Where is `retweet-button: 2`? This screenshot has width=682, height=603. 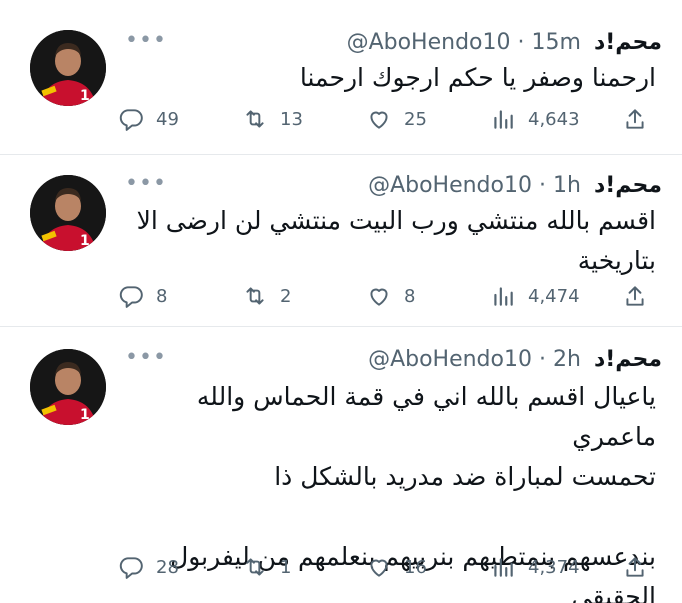 retweet-button: 2 is located at coordinates (266, 296).